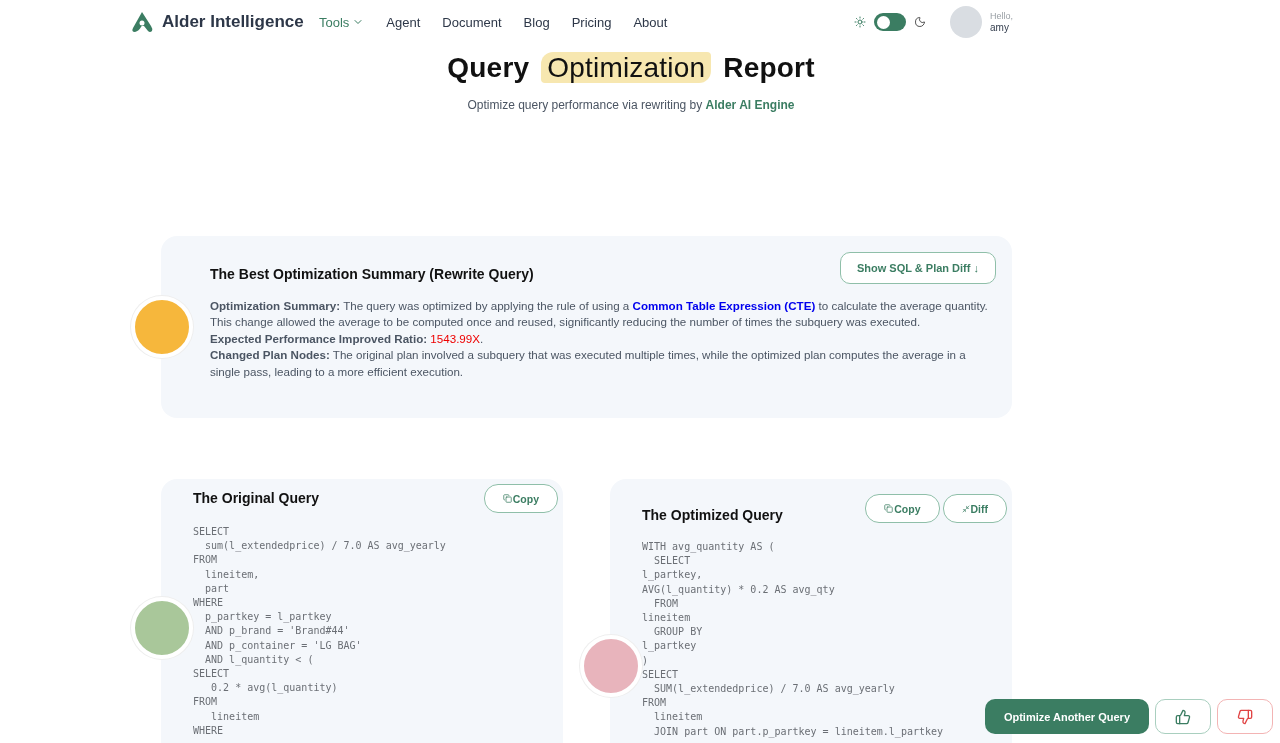  Describe the element at coordinates (631, 68) in the screenshot. I see `page-title: Query Optimization Report` at that location.